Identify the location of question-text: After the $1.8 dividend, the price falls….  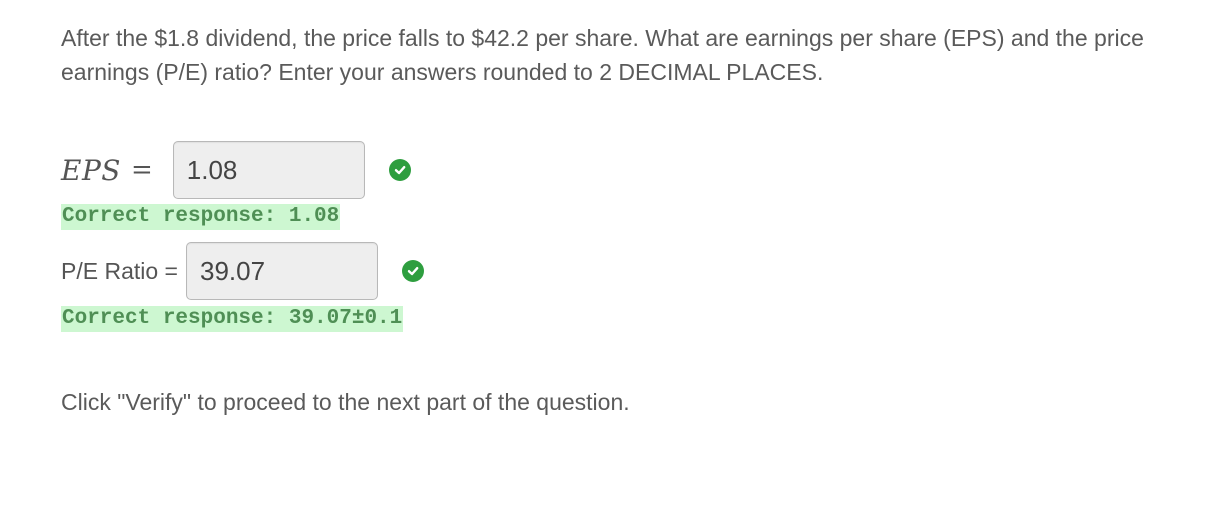
(602, 55).